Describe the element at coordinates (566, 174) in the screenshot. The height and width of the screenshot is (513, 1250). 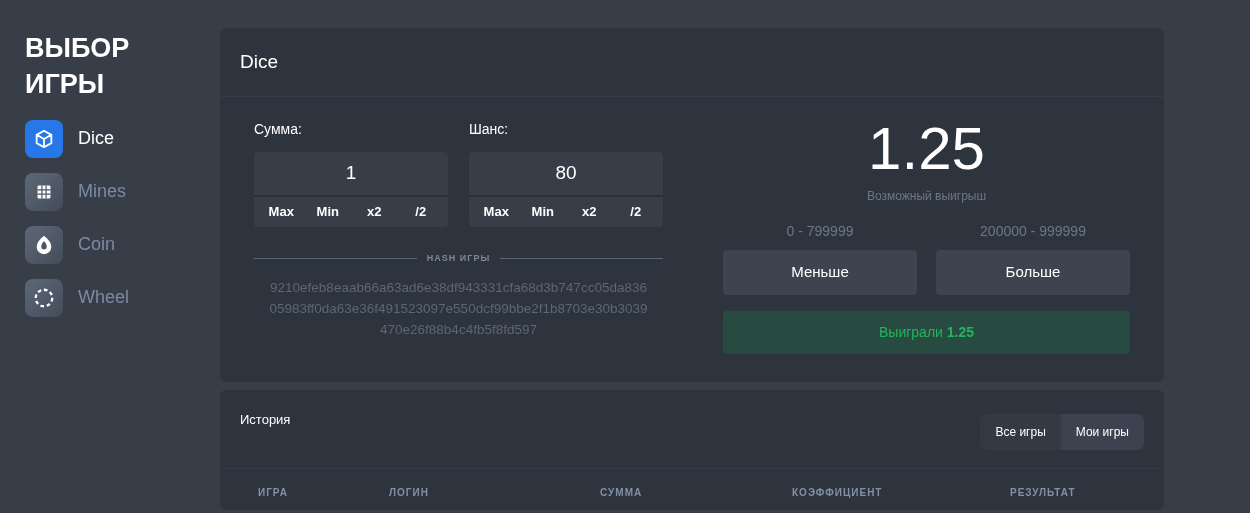
I see `amount-field: 80` at that location.